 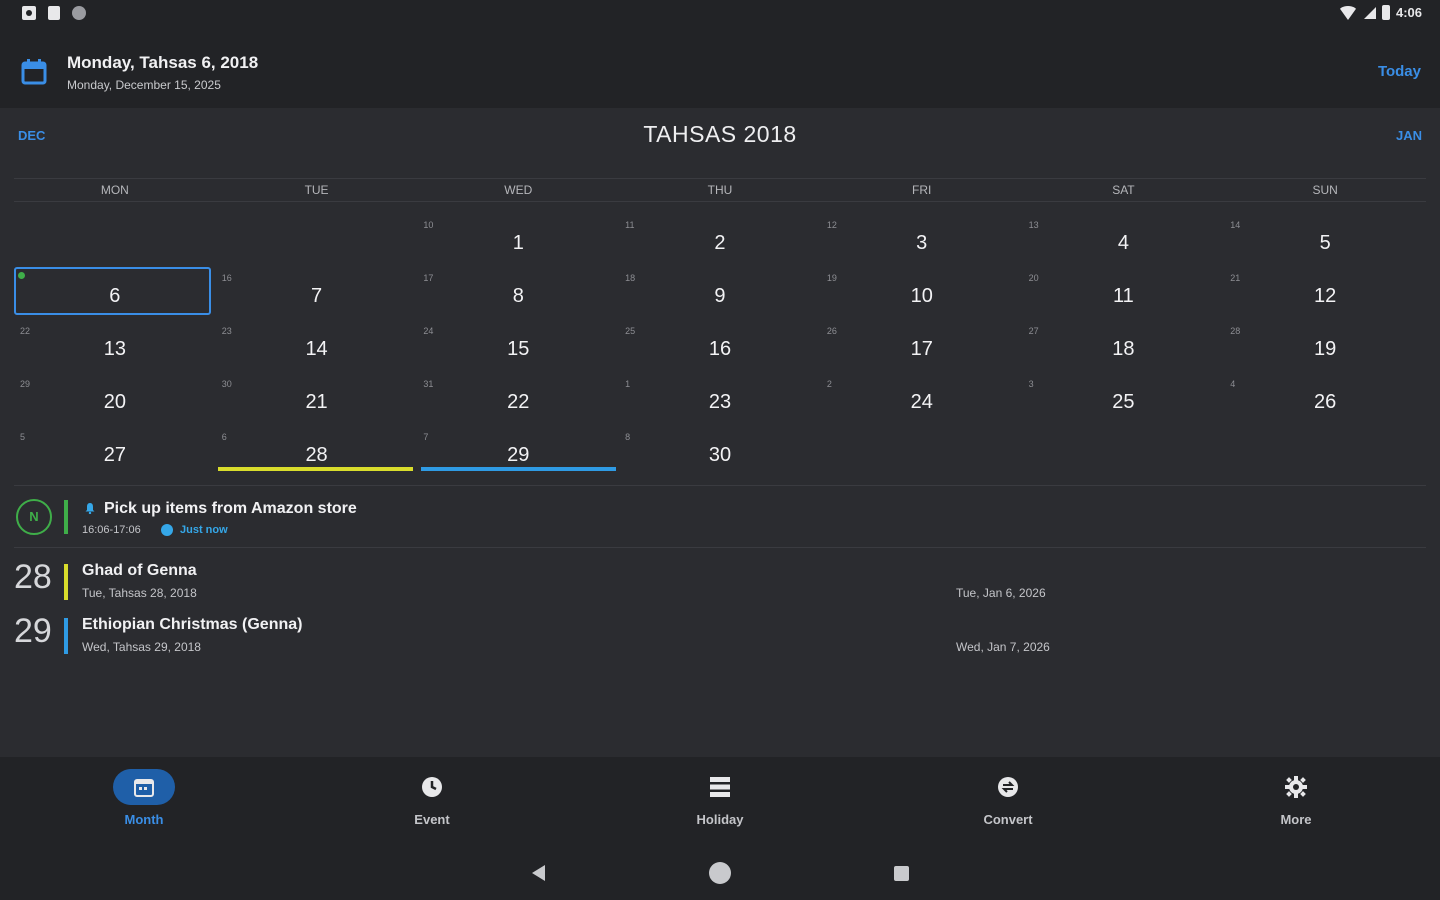 What do you see at coordinates (167, 530) in the screenshot?
I see `info-icon` at bounding box center [167, 530].